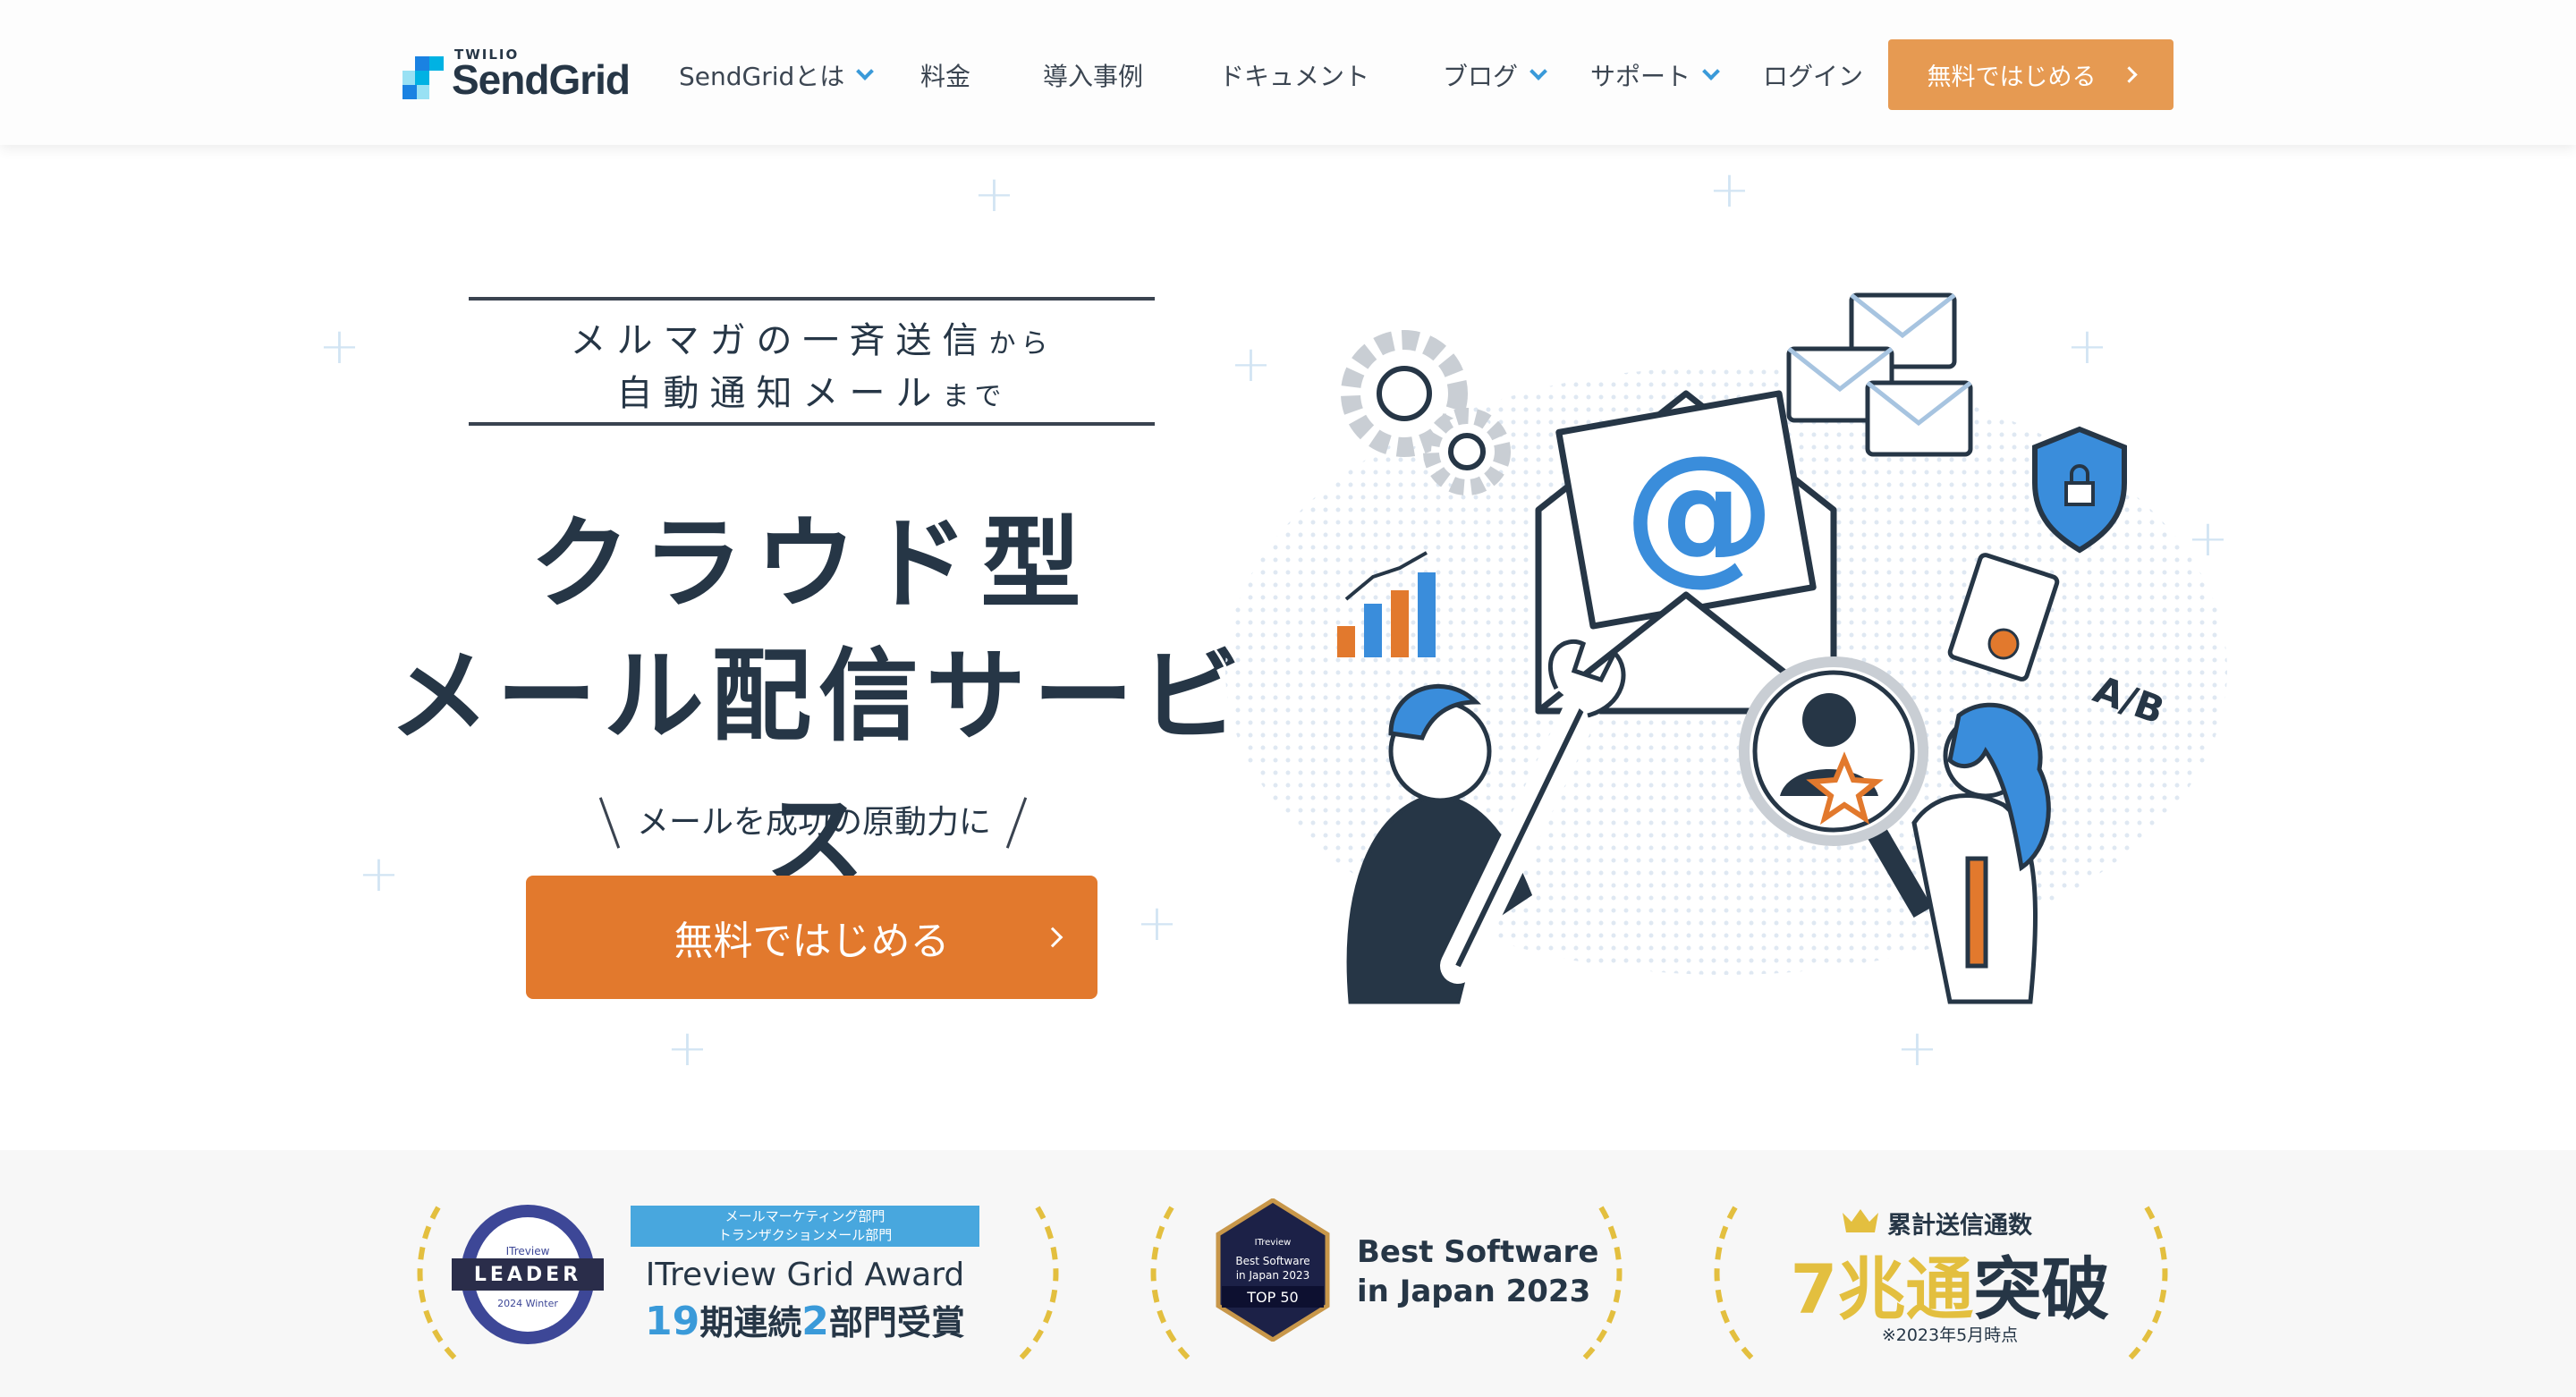 The height and width of the screenshot is (1397, 2576). What do you see at coordinates (1474, 1291) in the screenshot?
I see `award-title-line: in Japan 2023` at bounding box center [1474, 1291].